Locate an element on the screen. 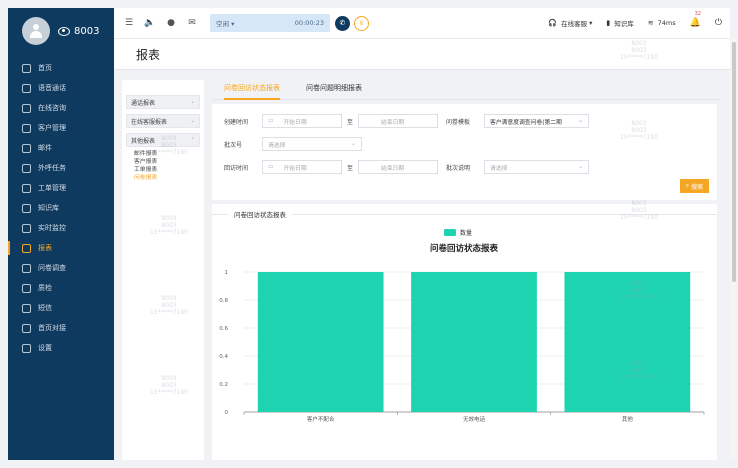  sidebar-item: 知识库 is located at coordinates (61, 208).